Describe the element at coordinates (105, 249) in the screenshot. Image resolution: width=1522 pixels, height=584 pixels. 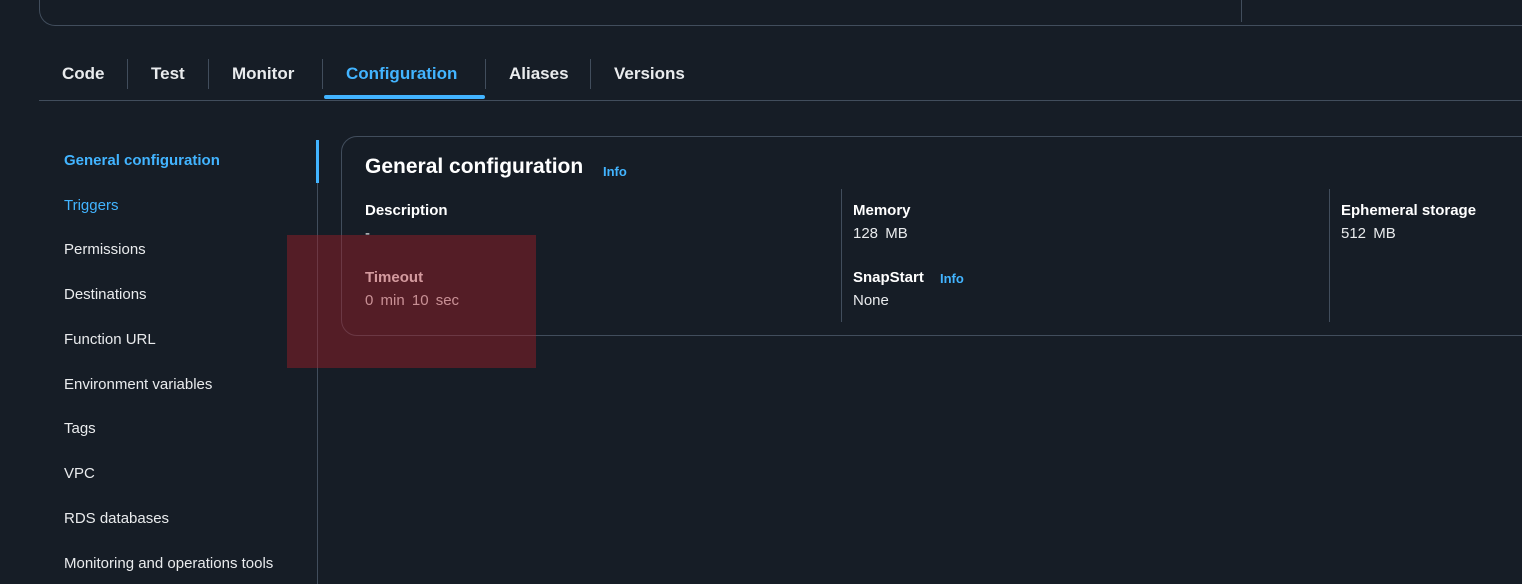
I see `nav-permissions: Permissions` at that location.